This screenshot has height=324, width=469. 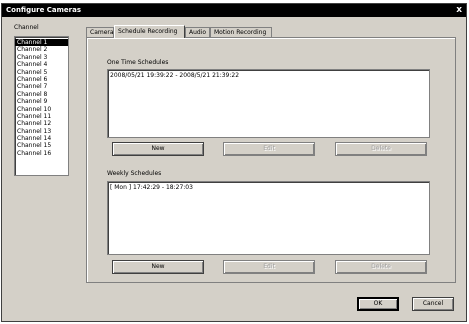 What do you see at coordinates (100, 32) in the screenshot?
I see `tab-camera: Camera` at bounding box center [100, 32].